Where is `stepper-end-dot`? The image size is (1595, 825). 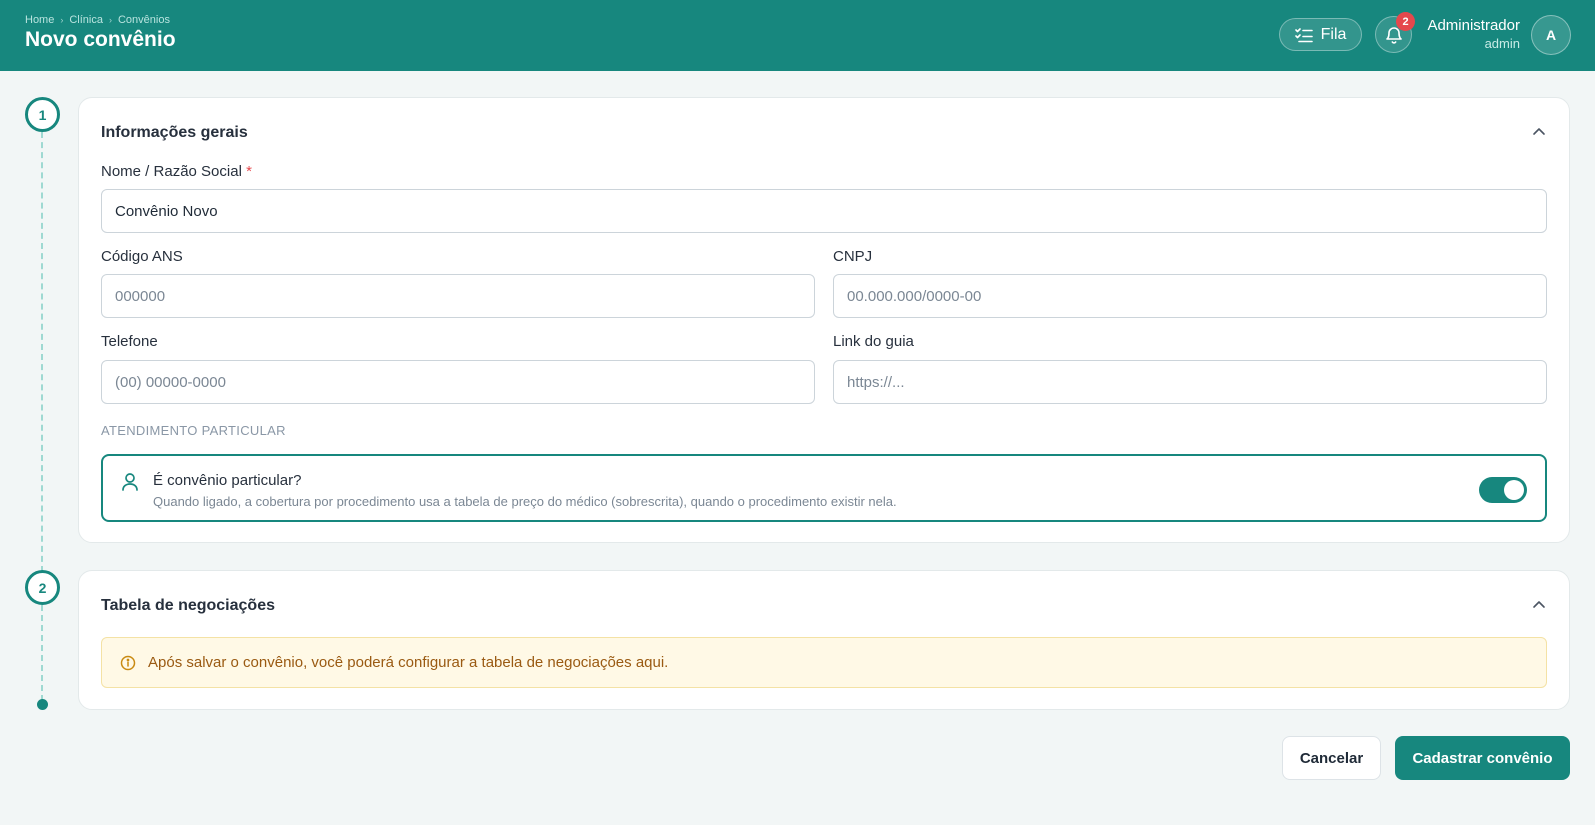
stepper-end-dot is located at coordinates (42, 704).